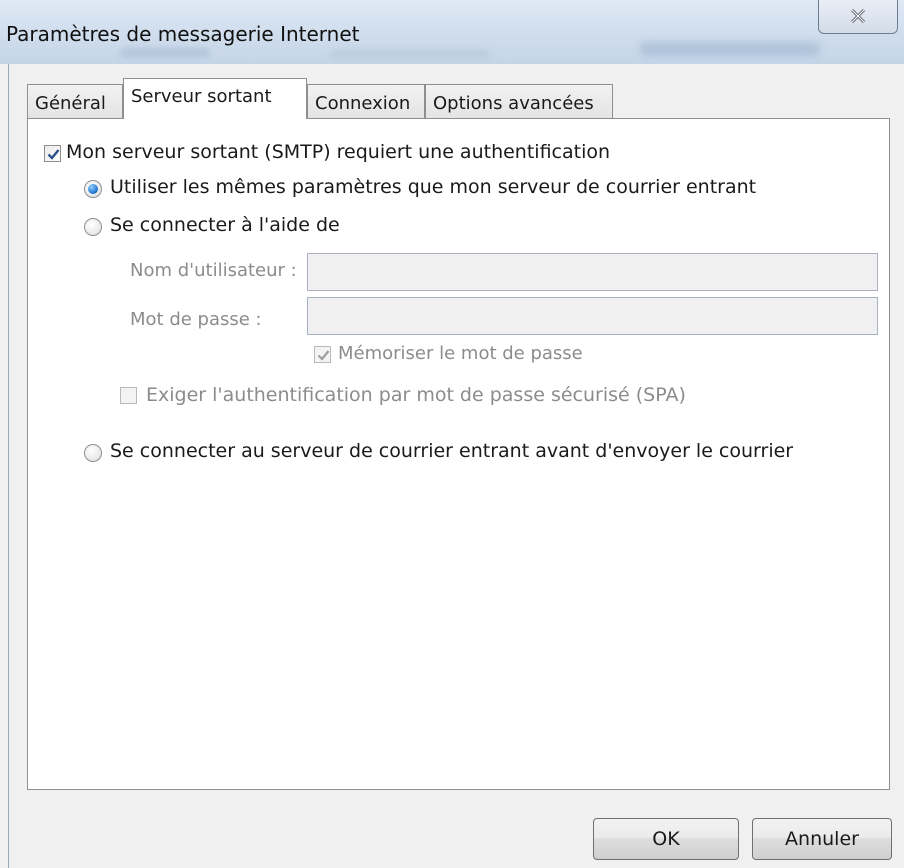 This screenshot has width=904, height=868. I want to click on require-spa-checkbox, so click(128, 395).